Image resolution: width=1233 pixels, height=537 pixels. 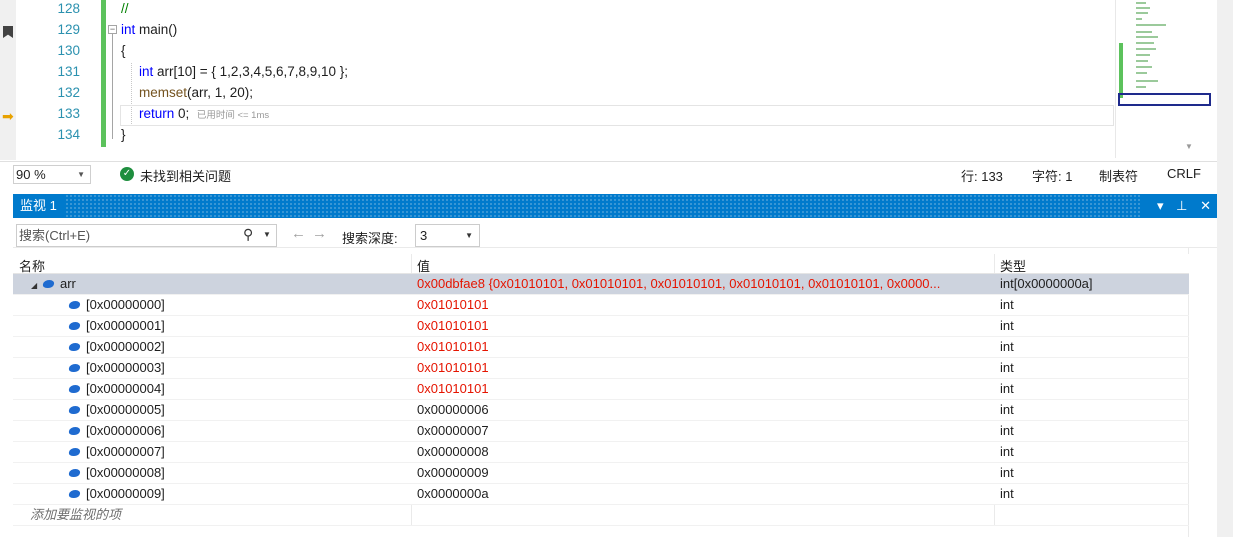 I want to click on zoom-dropdown: 90 % ▼, so click(x=52, y=174).